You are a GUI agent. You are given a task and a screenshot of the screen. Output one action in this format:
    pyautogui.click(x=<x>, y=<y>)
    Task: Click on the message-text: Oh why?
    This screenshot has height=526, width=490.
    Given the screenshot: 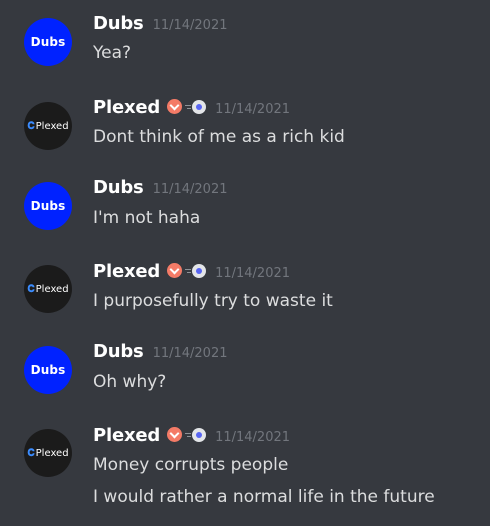 What is the action you would take?
    pyautogui.click(x=130, y=382)
    